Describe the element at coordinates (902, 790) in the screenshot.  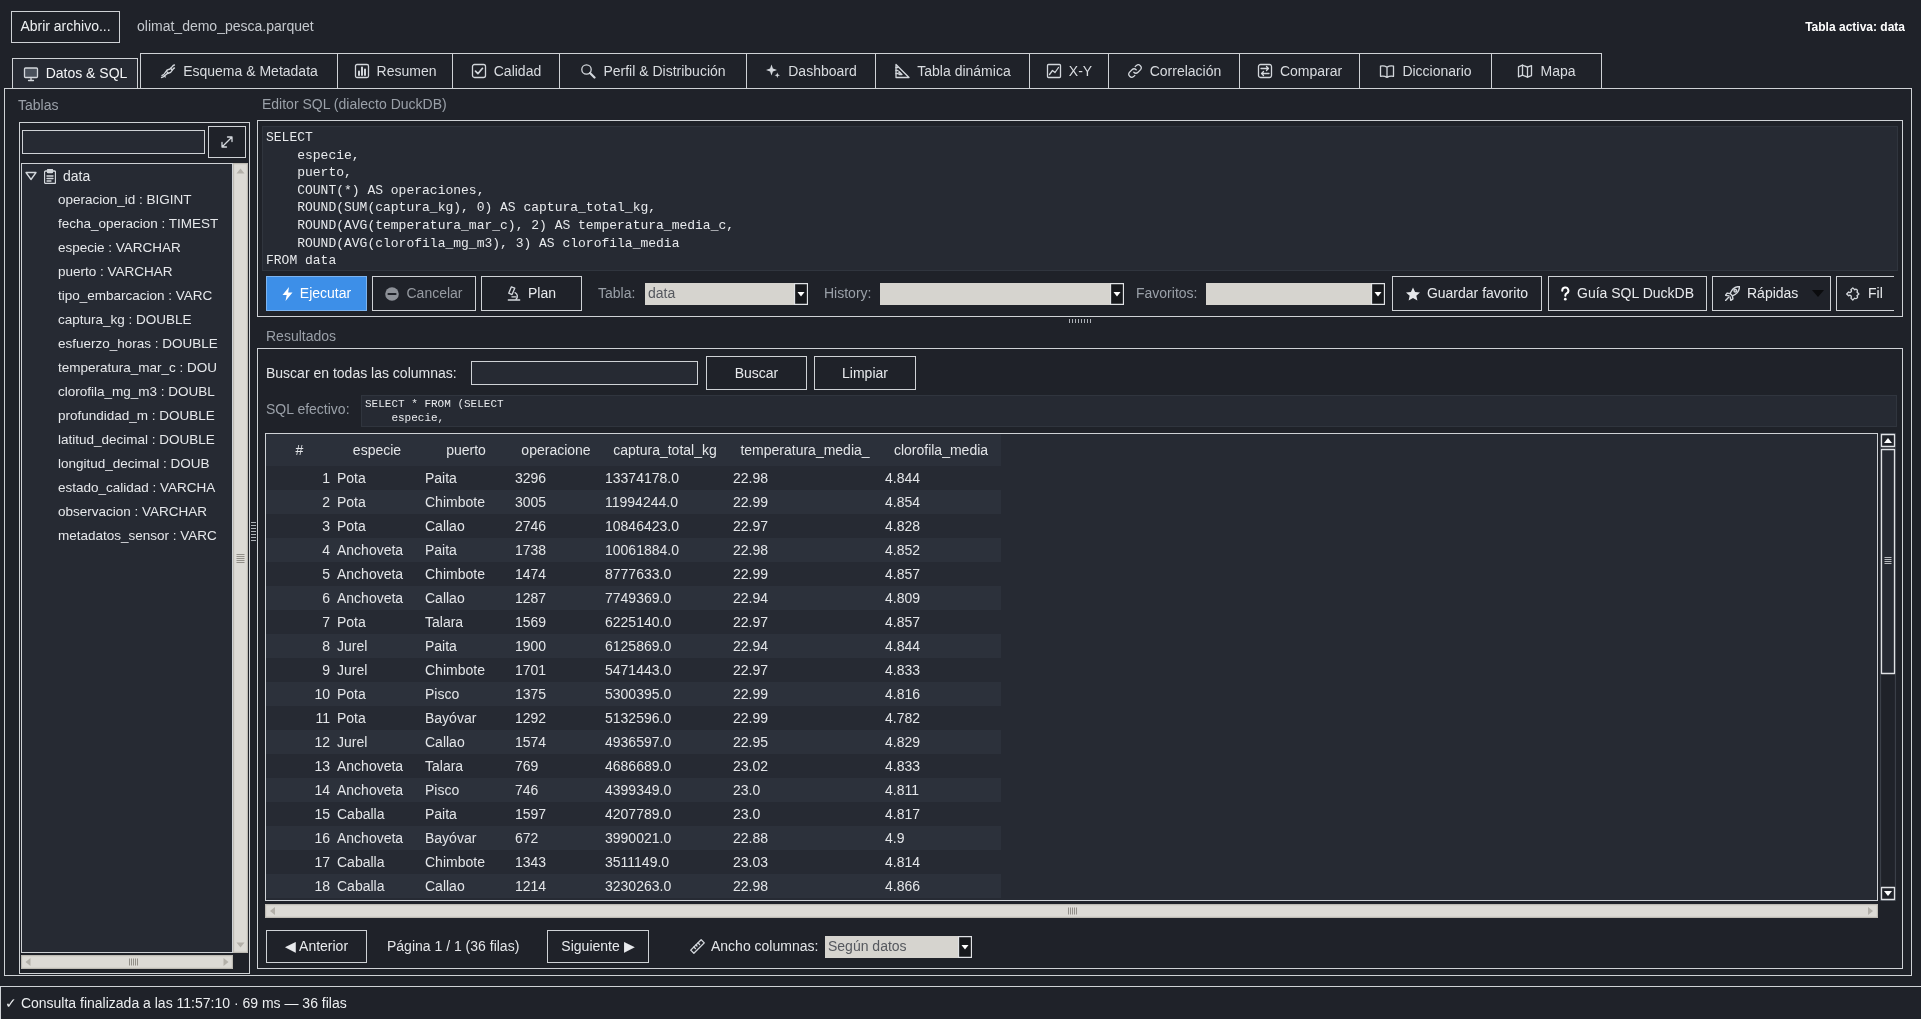
I see `table-cell-text: 4.811` at that location.